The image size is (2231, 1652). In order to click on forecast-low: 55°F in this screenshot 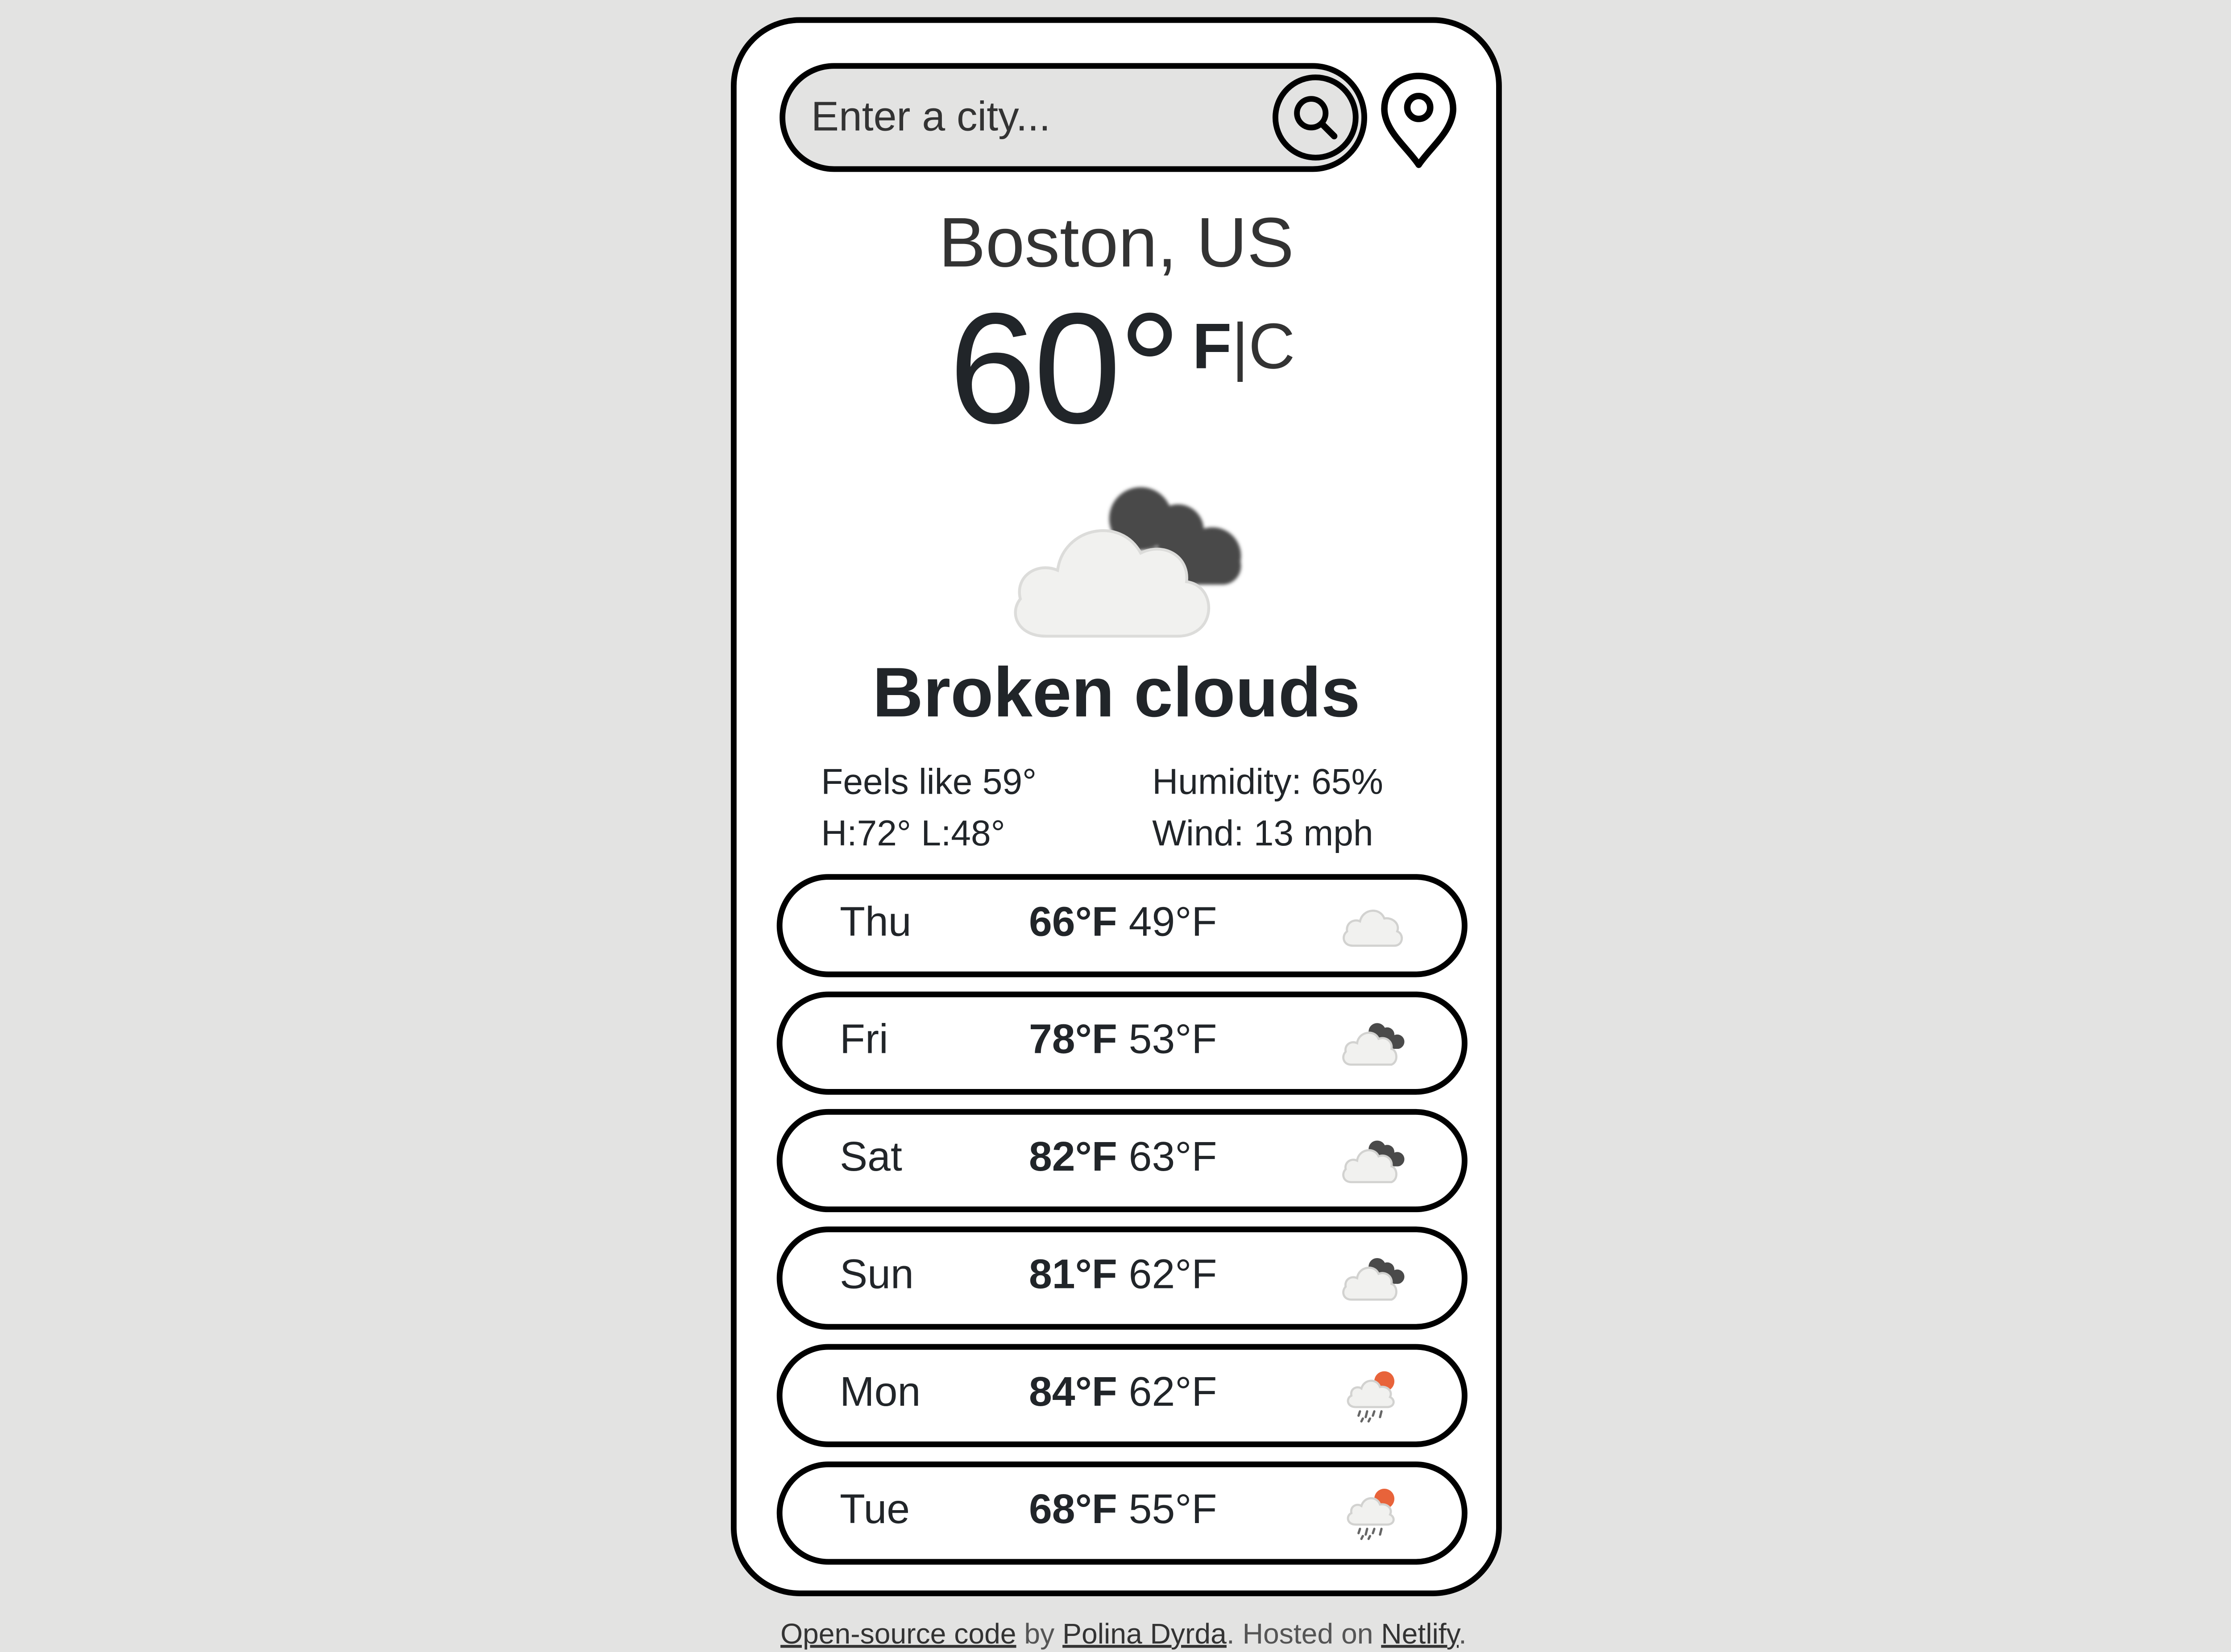, I will do `click(1172, 1510)`.